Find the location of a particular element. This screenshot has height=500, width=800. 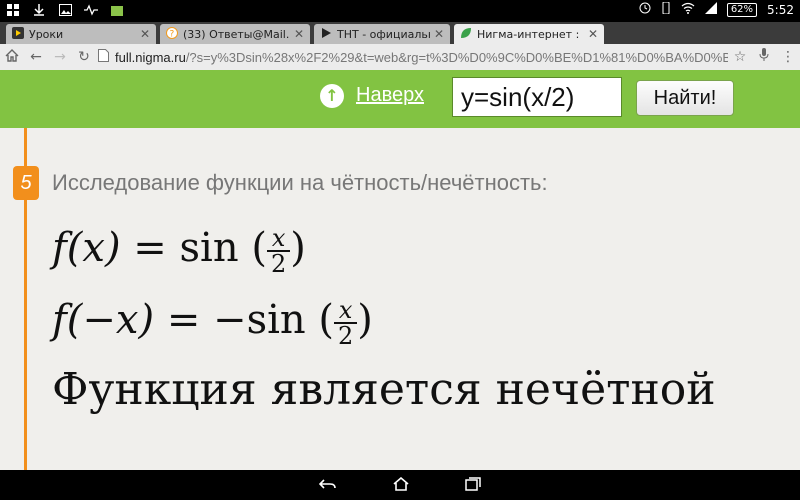

recent-apps-icon is located at coordinates (473, 485).